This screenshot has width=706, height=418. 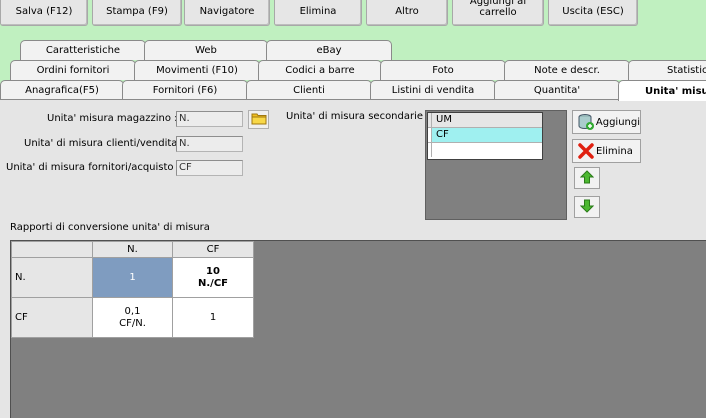 What do you see at coordinates (485, 150) in the screenshot?
I see `list-item` at bounding box center [485, 150].